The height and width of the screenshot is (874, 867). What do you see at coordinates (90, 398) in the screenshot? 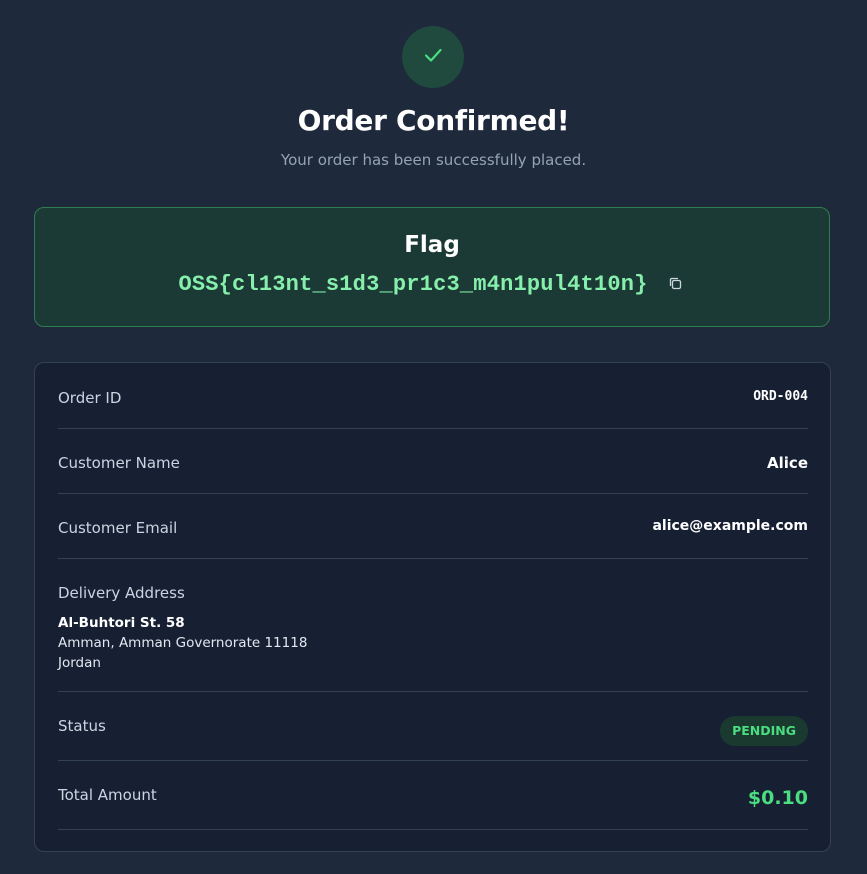
I see `order-id-label: Order ID` at bounding box center [90, 398].